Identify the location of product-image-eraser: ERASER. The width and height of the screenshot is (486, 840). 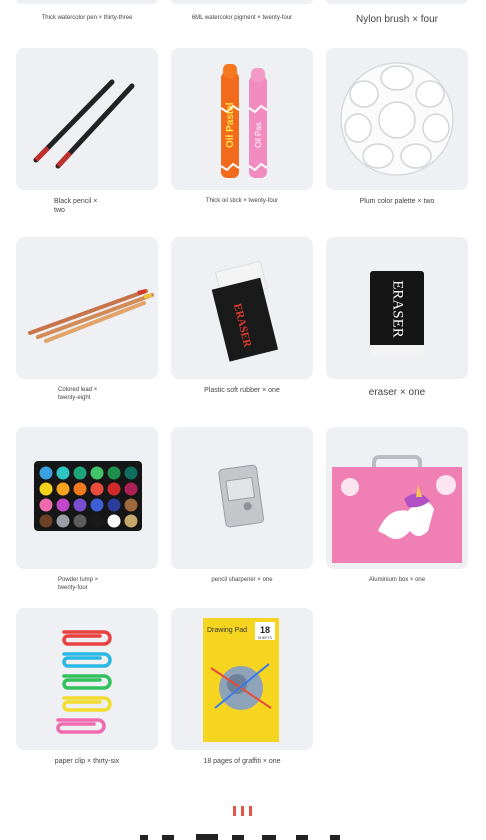
(397, 308).